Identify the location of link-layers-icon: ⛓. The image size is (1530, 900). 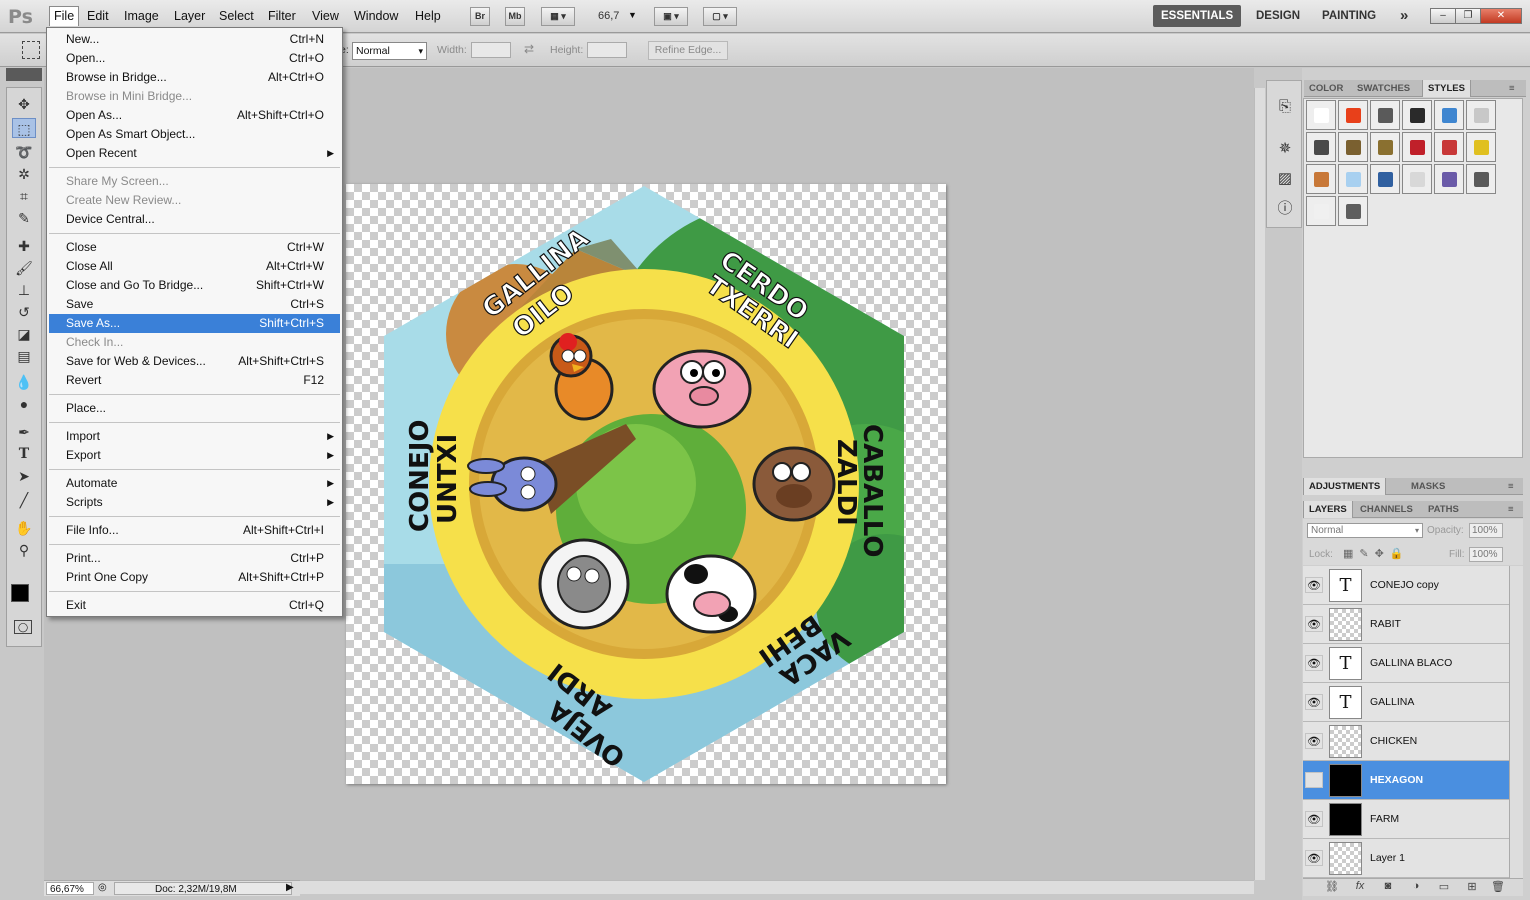
(1332, 888).